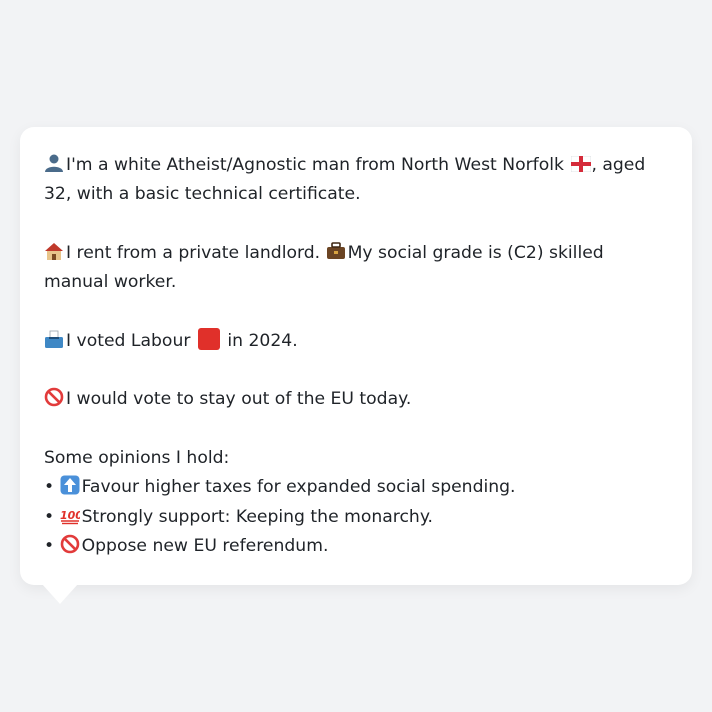 This screenshot has width=712, height=712. I want to click on red-square-icon, so click(208, 338).